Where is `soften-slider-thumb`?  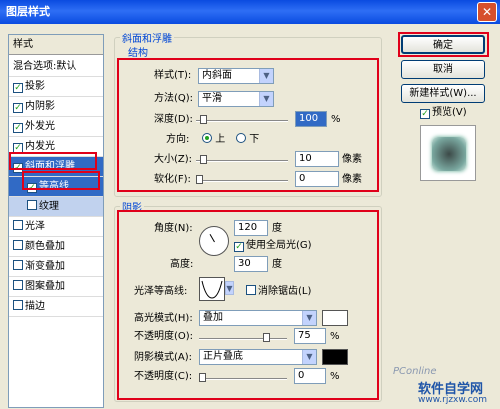 soften-slider-thumb is located at coordinates (199, 179).